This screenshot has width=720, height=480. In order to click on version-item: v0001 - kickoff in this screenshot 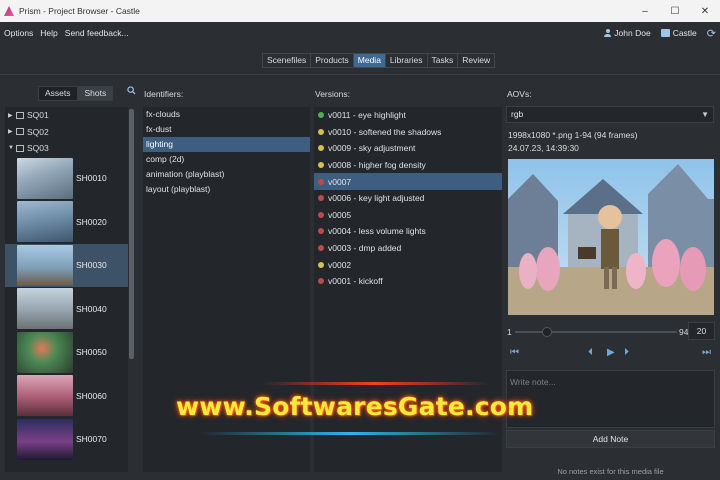, I will do `click(408, 281)`.